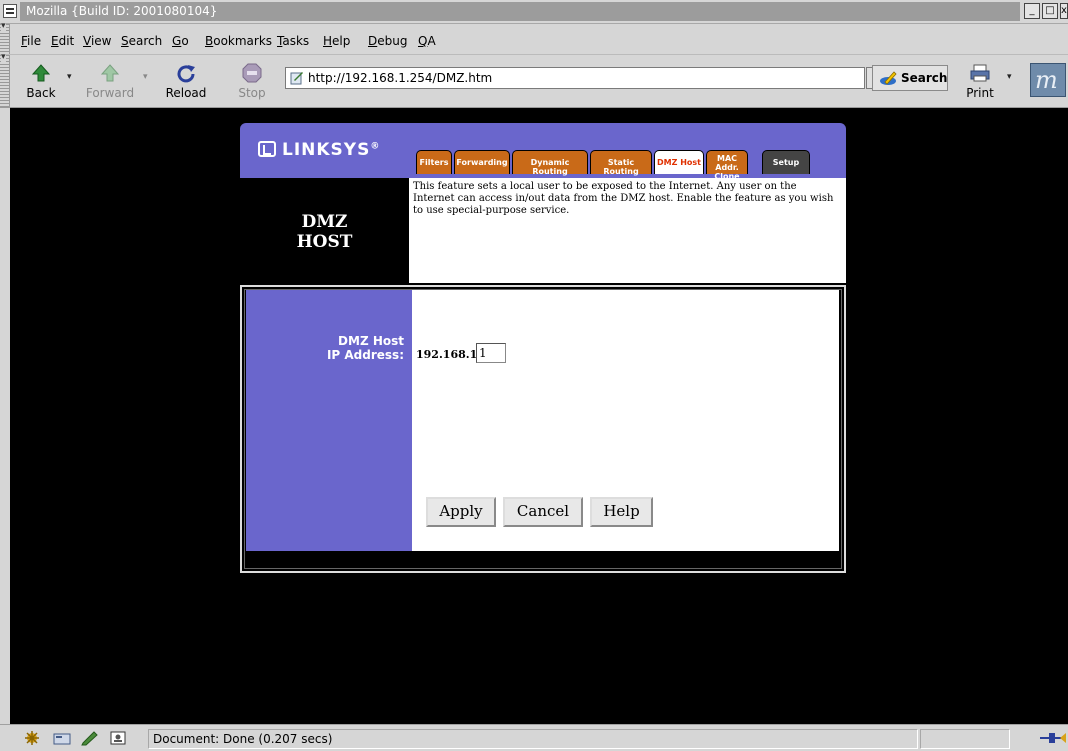 This screenshot has width=1068, height=751. Describe the element at coordinates (252, 73) in the screenshot. I see `stop-icon` at that location.